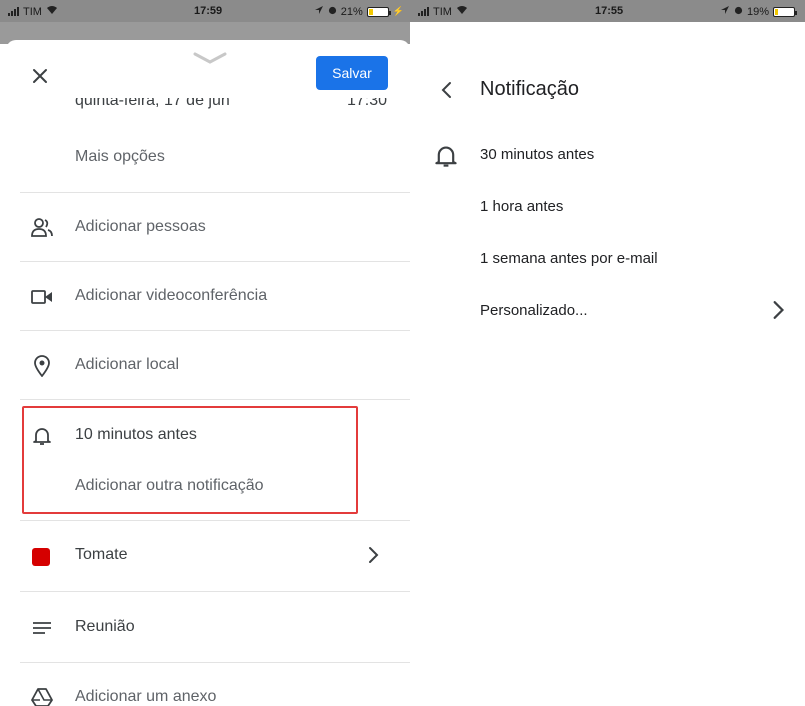 This screenshot has width=805, height=706. I want to click on notification-option: 30 minutos antes, so click(537, 154).